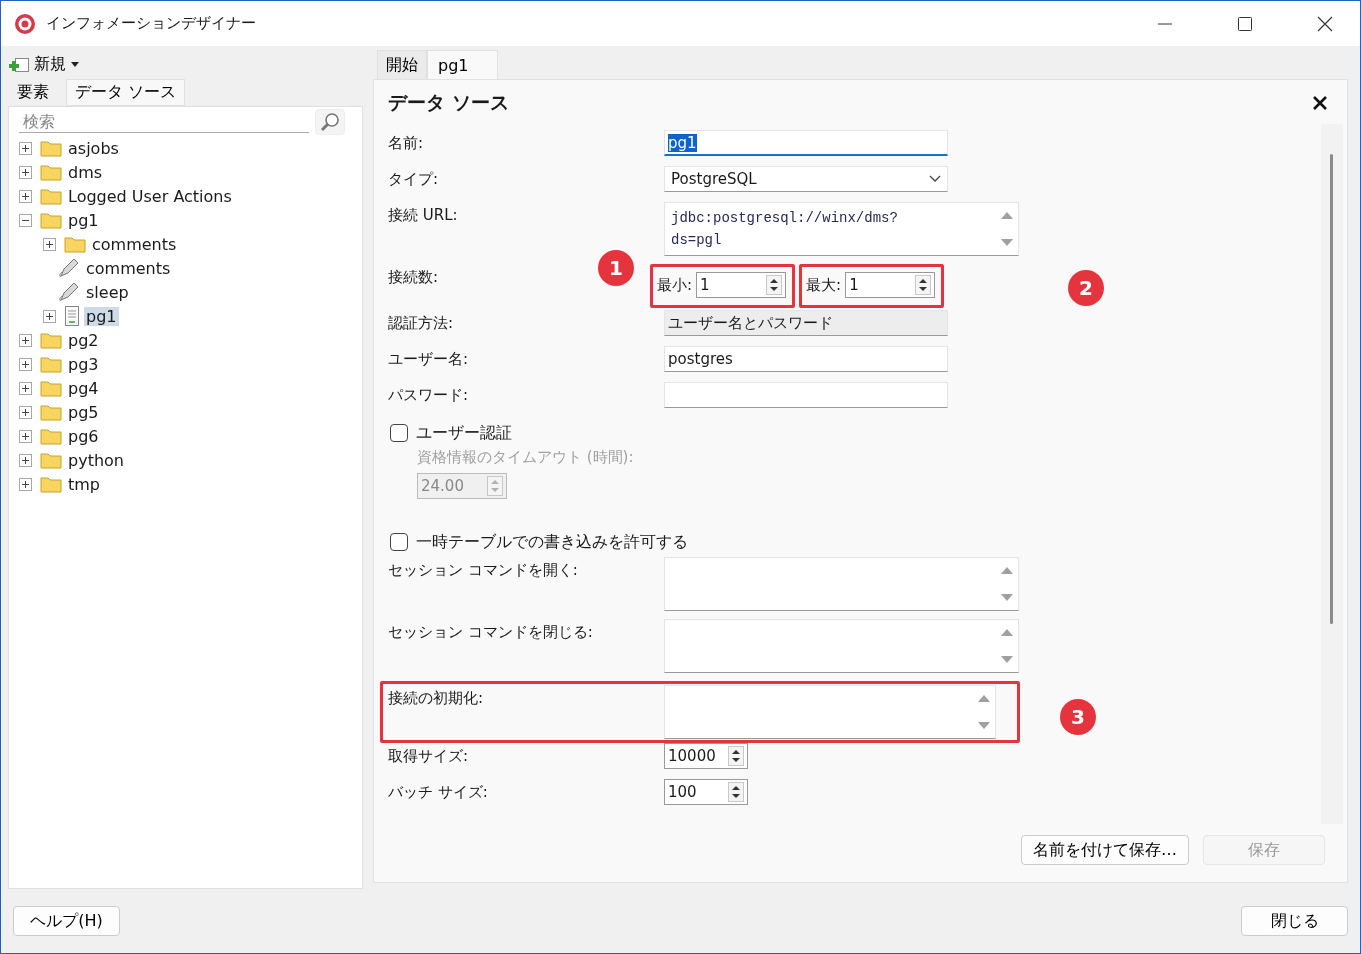  What do you see at coordinates (616, 268) in the screenshot?
I see `callout-number: 1` at bounding box center [616, 268].